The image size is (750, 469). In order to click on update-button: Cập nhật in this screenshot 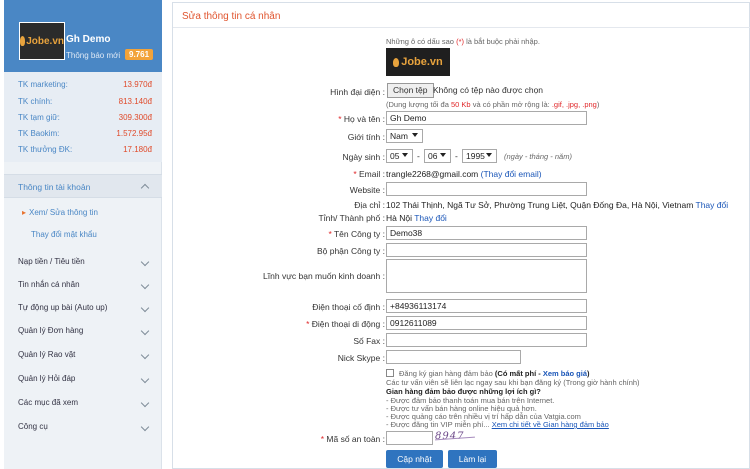, I will do `click(414, 459)`.